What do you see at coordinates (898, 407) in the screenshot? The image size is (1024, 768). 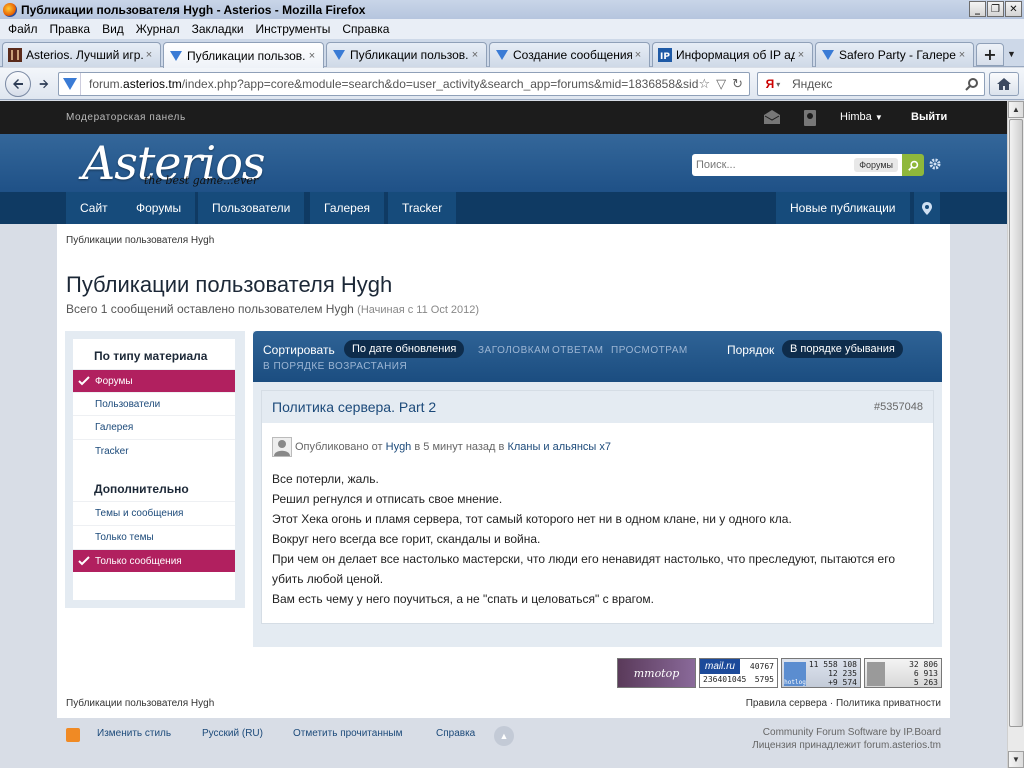 I see `post-number-link: #5357048` at bounding box center [898, 407].